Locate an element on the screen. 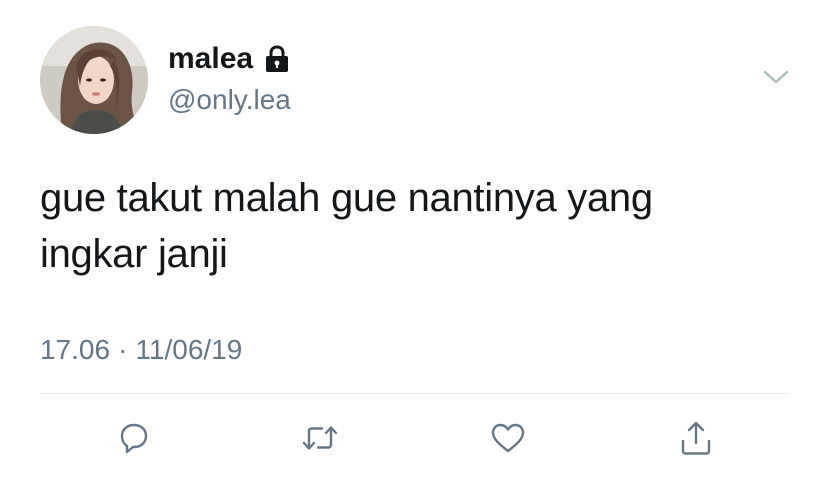 This screenshot has width=828, height=482. chevron-down-icon is located at coordinates (776, 77).